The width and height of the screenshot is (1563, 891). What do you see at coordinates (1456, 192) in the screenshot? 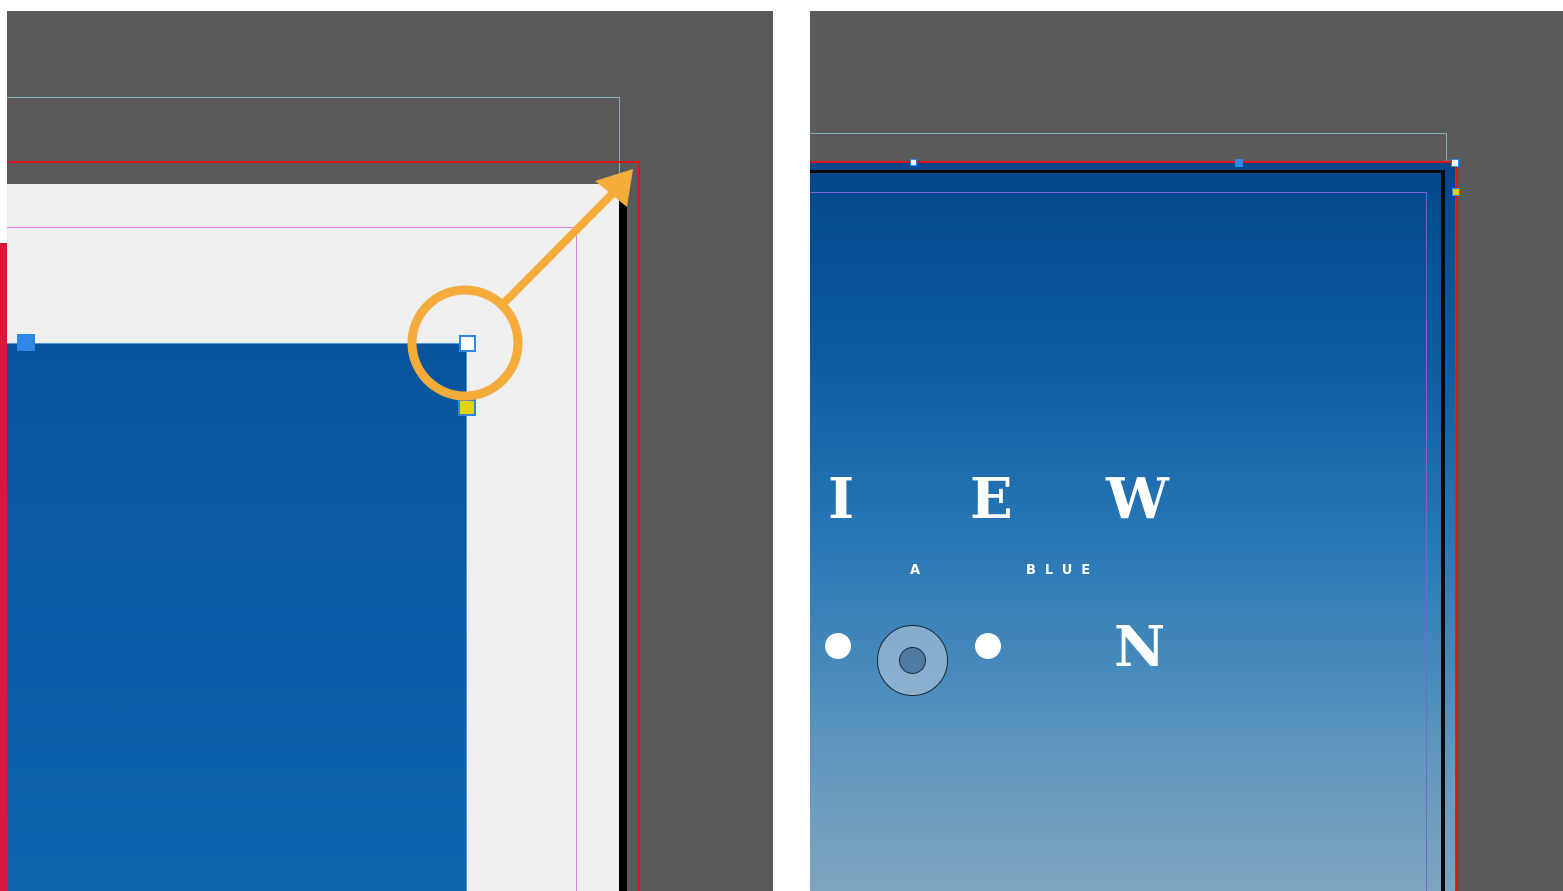
I see `content-grabber-handle` at bounding box center [1456, 192].